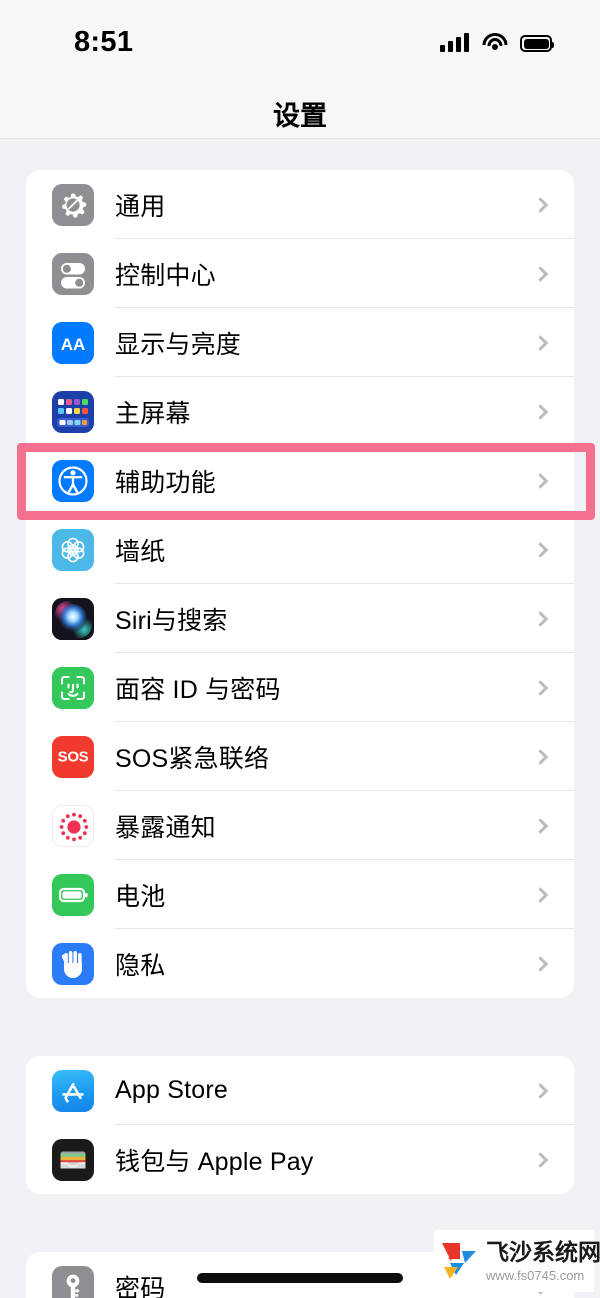  I want to click on settings-section-2: App Store 钱包与 Apple Pay, so click(300, 1125).